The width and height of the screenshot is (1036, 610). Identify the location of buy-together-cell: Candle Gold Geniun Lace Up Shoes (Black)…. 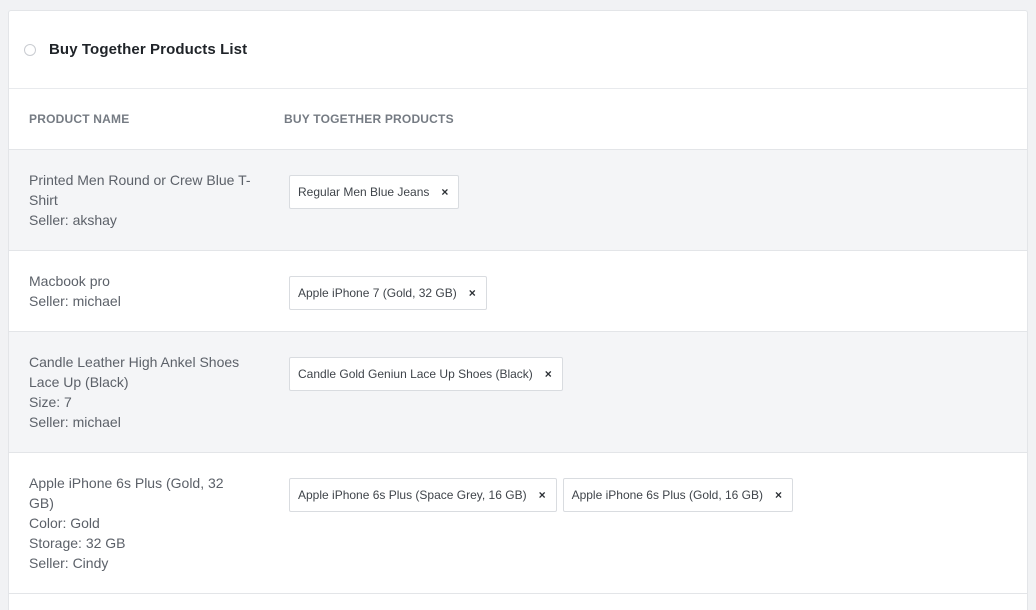
(655, 371).